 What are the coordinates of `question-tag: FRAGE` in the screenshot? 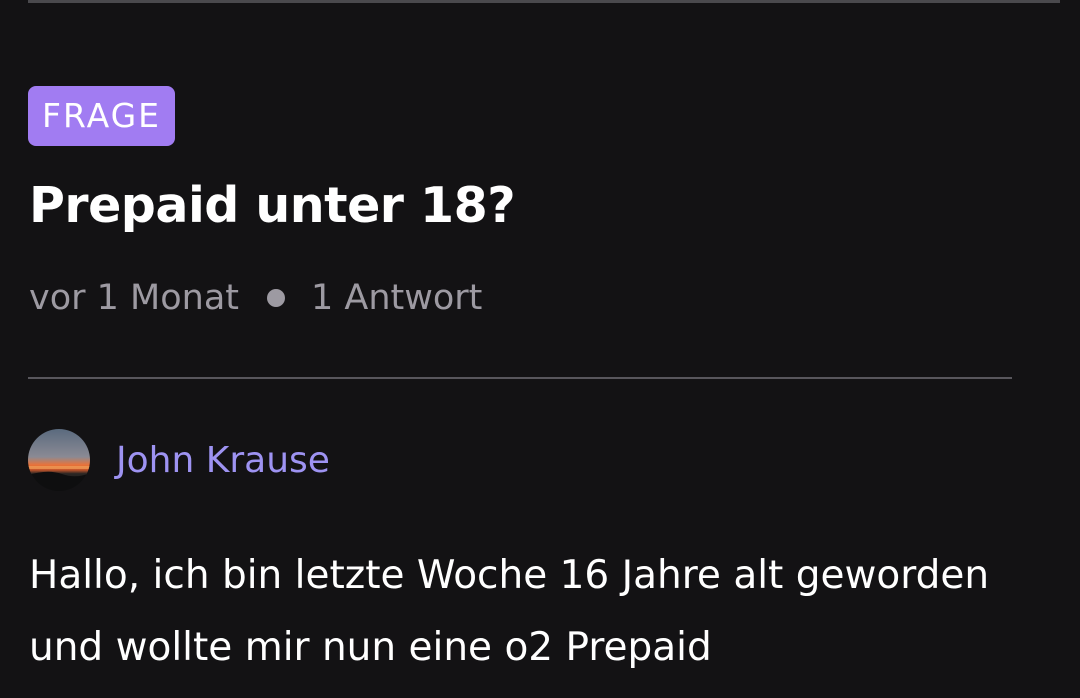 It's located at (101, 116).